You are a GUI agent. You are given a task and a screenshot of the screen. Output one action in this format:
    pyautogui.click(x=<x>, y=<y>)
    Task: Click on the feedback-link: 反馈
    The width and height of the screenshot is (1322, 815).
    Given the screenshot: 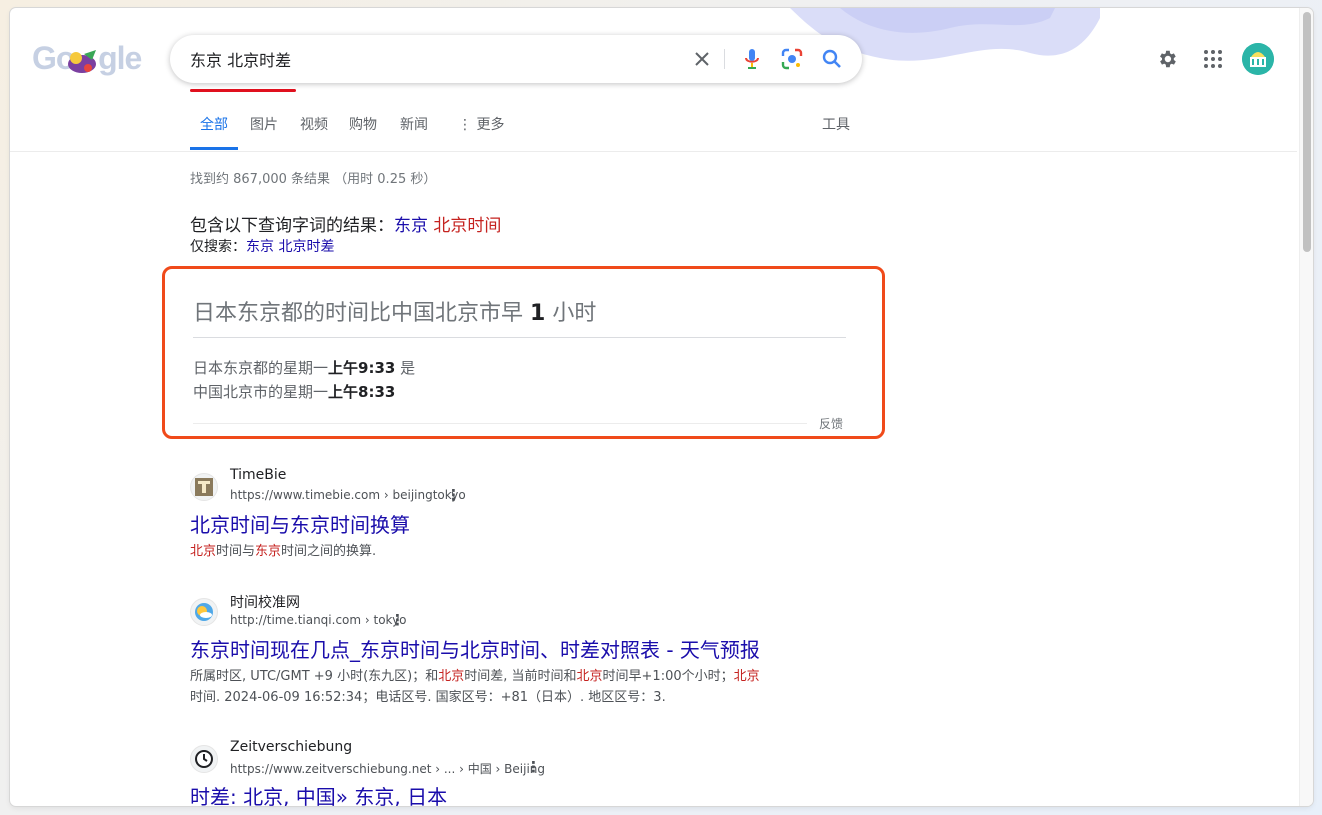 What is the action you would take?
    pyautogui.click(x=831, y=423)
    